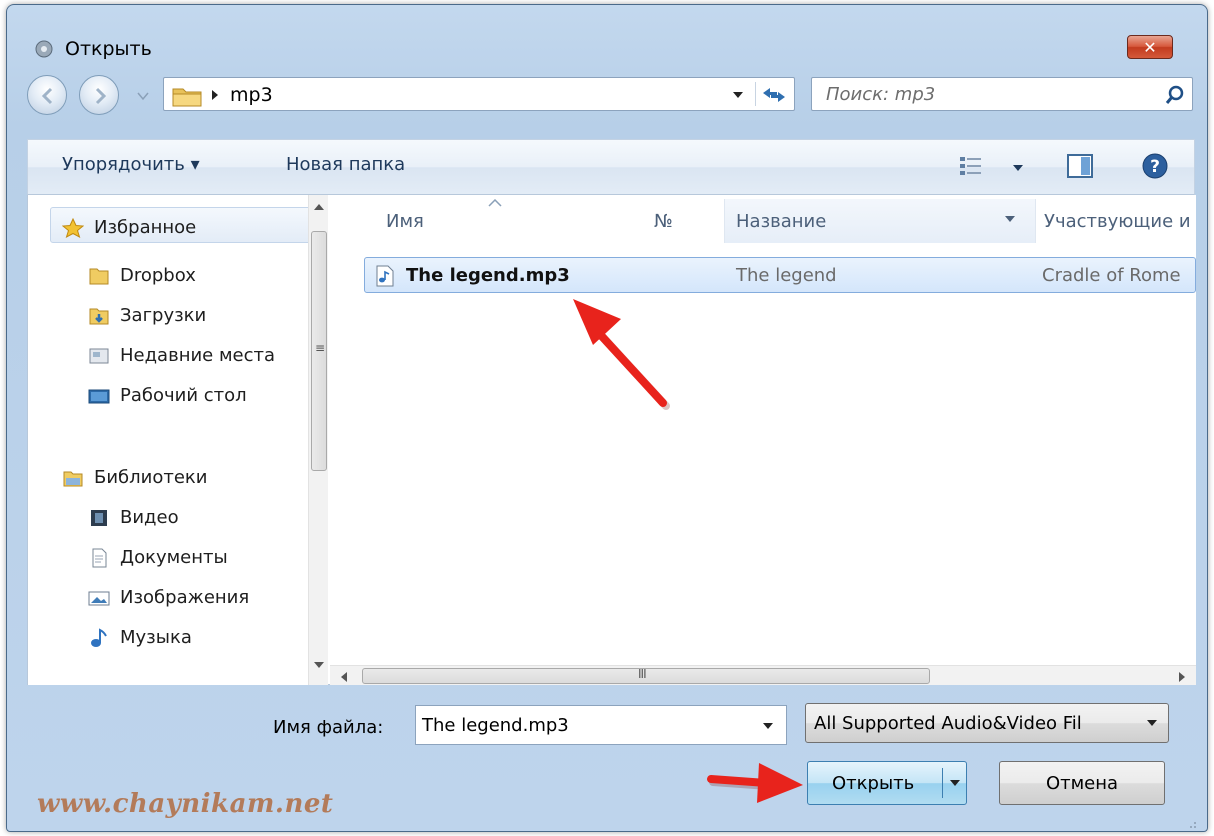 Image resolution: width=1214 pixels, height=836 pixels. Describe the element at coordinates (1111, 275) in the screenshot. I see `file-artist-cell: Cradle of Rome` at that location.